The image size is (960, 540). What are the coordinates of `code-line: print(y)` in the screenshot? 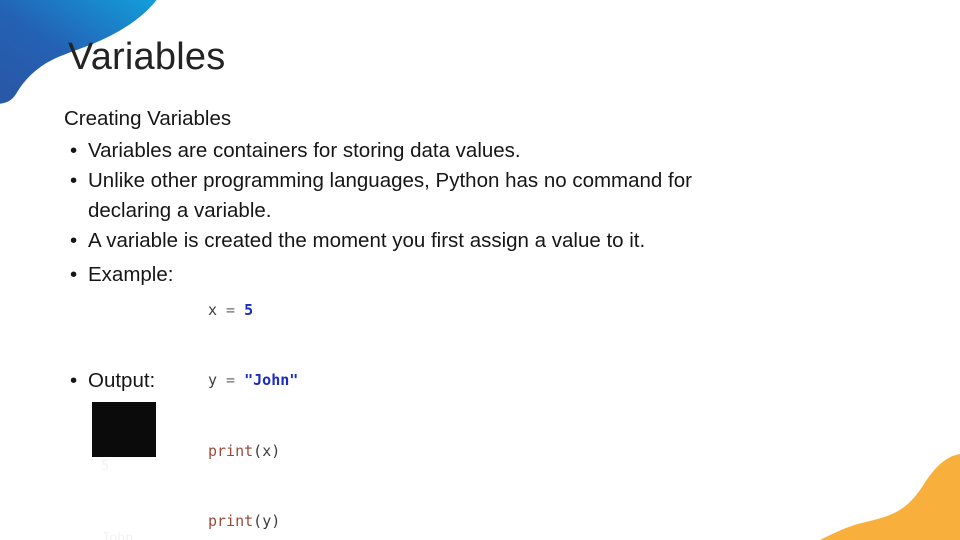 It's located at (253, 522).